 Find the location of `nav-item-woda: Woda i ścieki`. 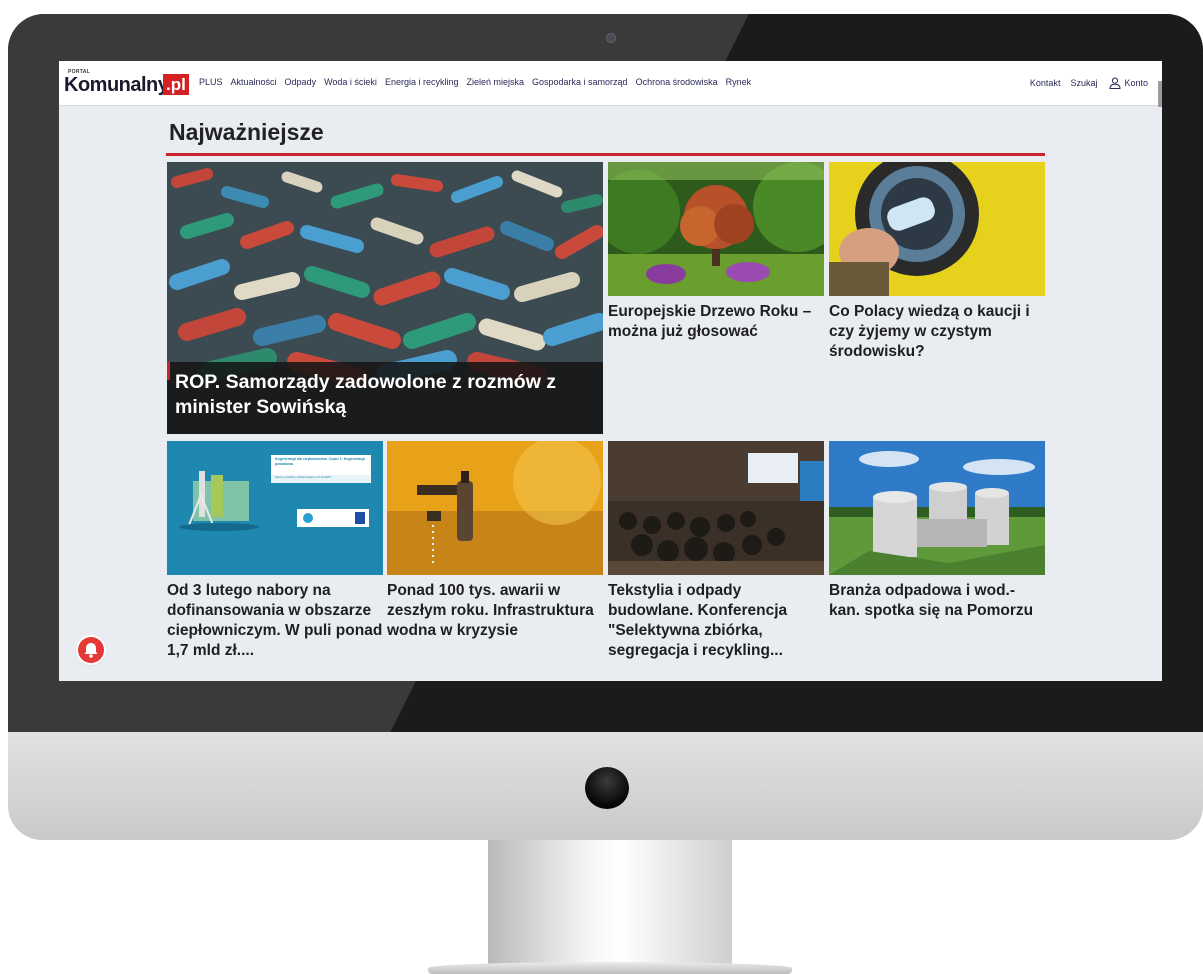

nav-item-woda: Woda i ścieki is located at coordinates (350, 82).